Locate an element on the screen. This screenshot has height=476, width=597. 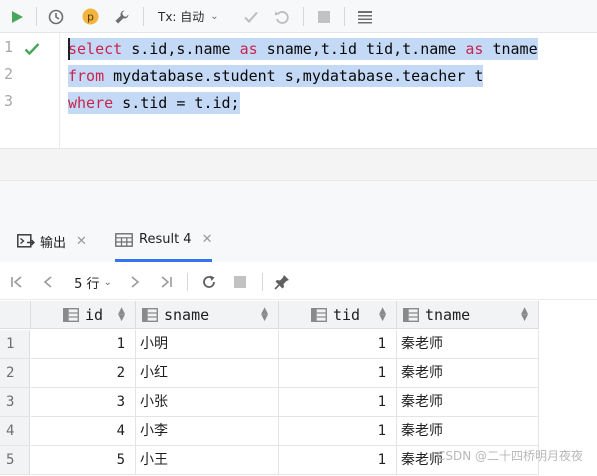
page-size-label: 5 行 is located at coordinates (87, 284).